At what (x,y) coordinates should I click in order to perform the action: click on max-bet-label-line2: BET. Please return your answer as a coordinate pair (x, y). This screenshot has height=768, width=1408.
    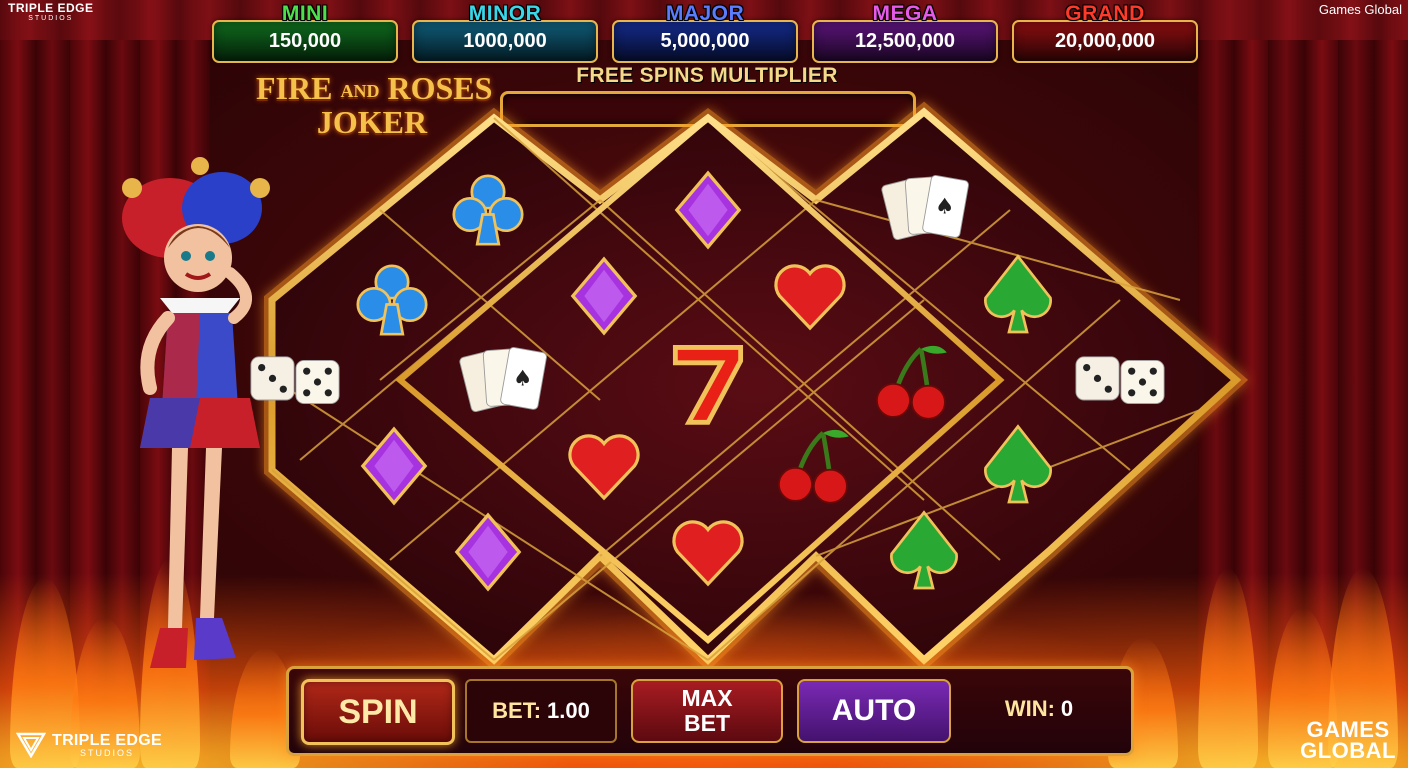
    Looking at the image, I should click on (707, 723).